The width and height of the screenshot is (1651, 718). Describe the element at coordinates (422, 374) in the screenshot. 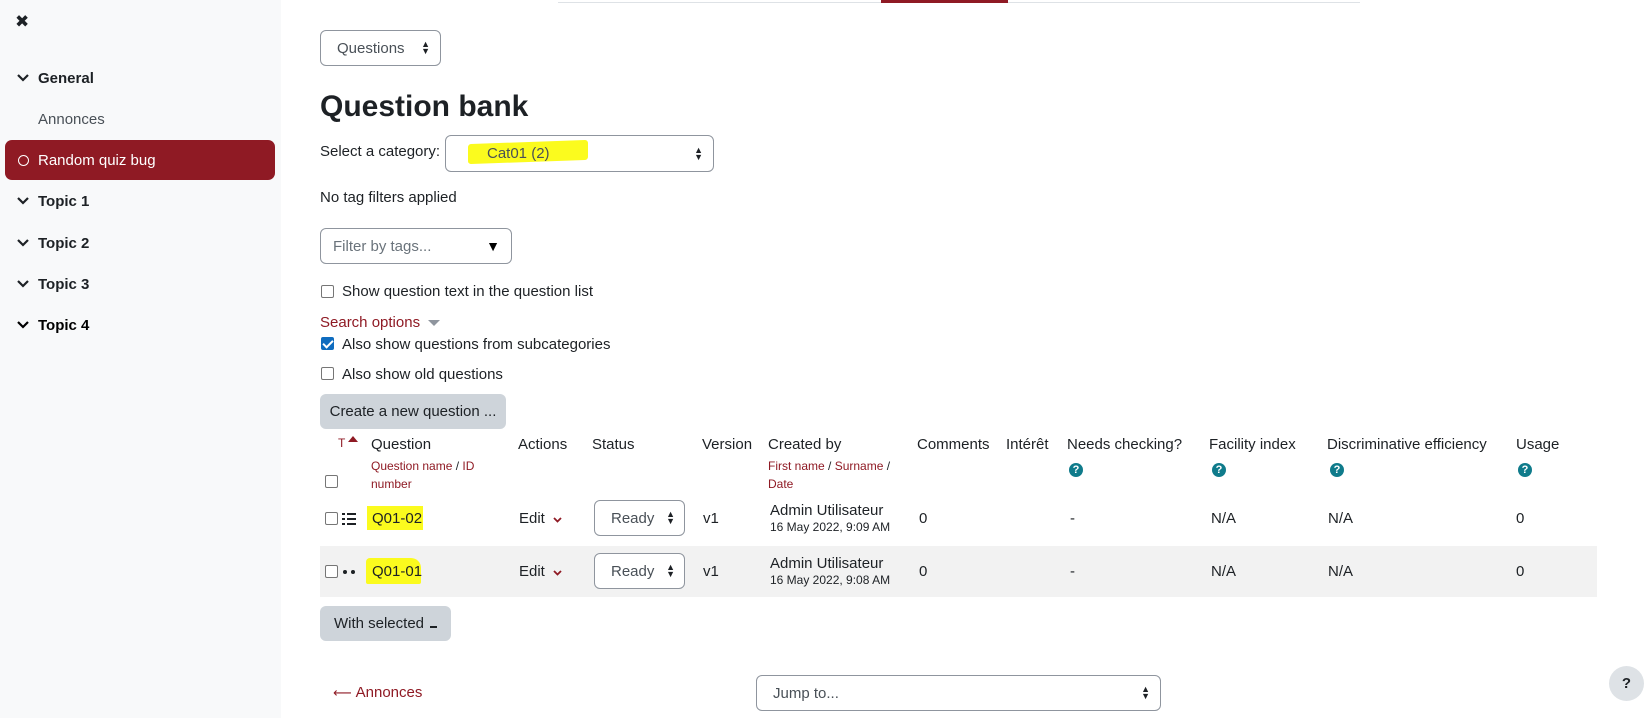

I see `old-questions-label: Also show old questions` at that location.